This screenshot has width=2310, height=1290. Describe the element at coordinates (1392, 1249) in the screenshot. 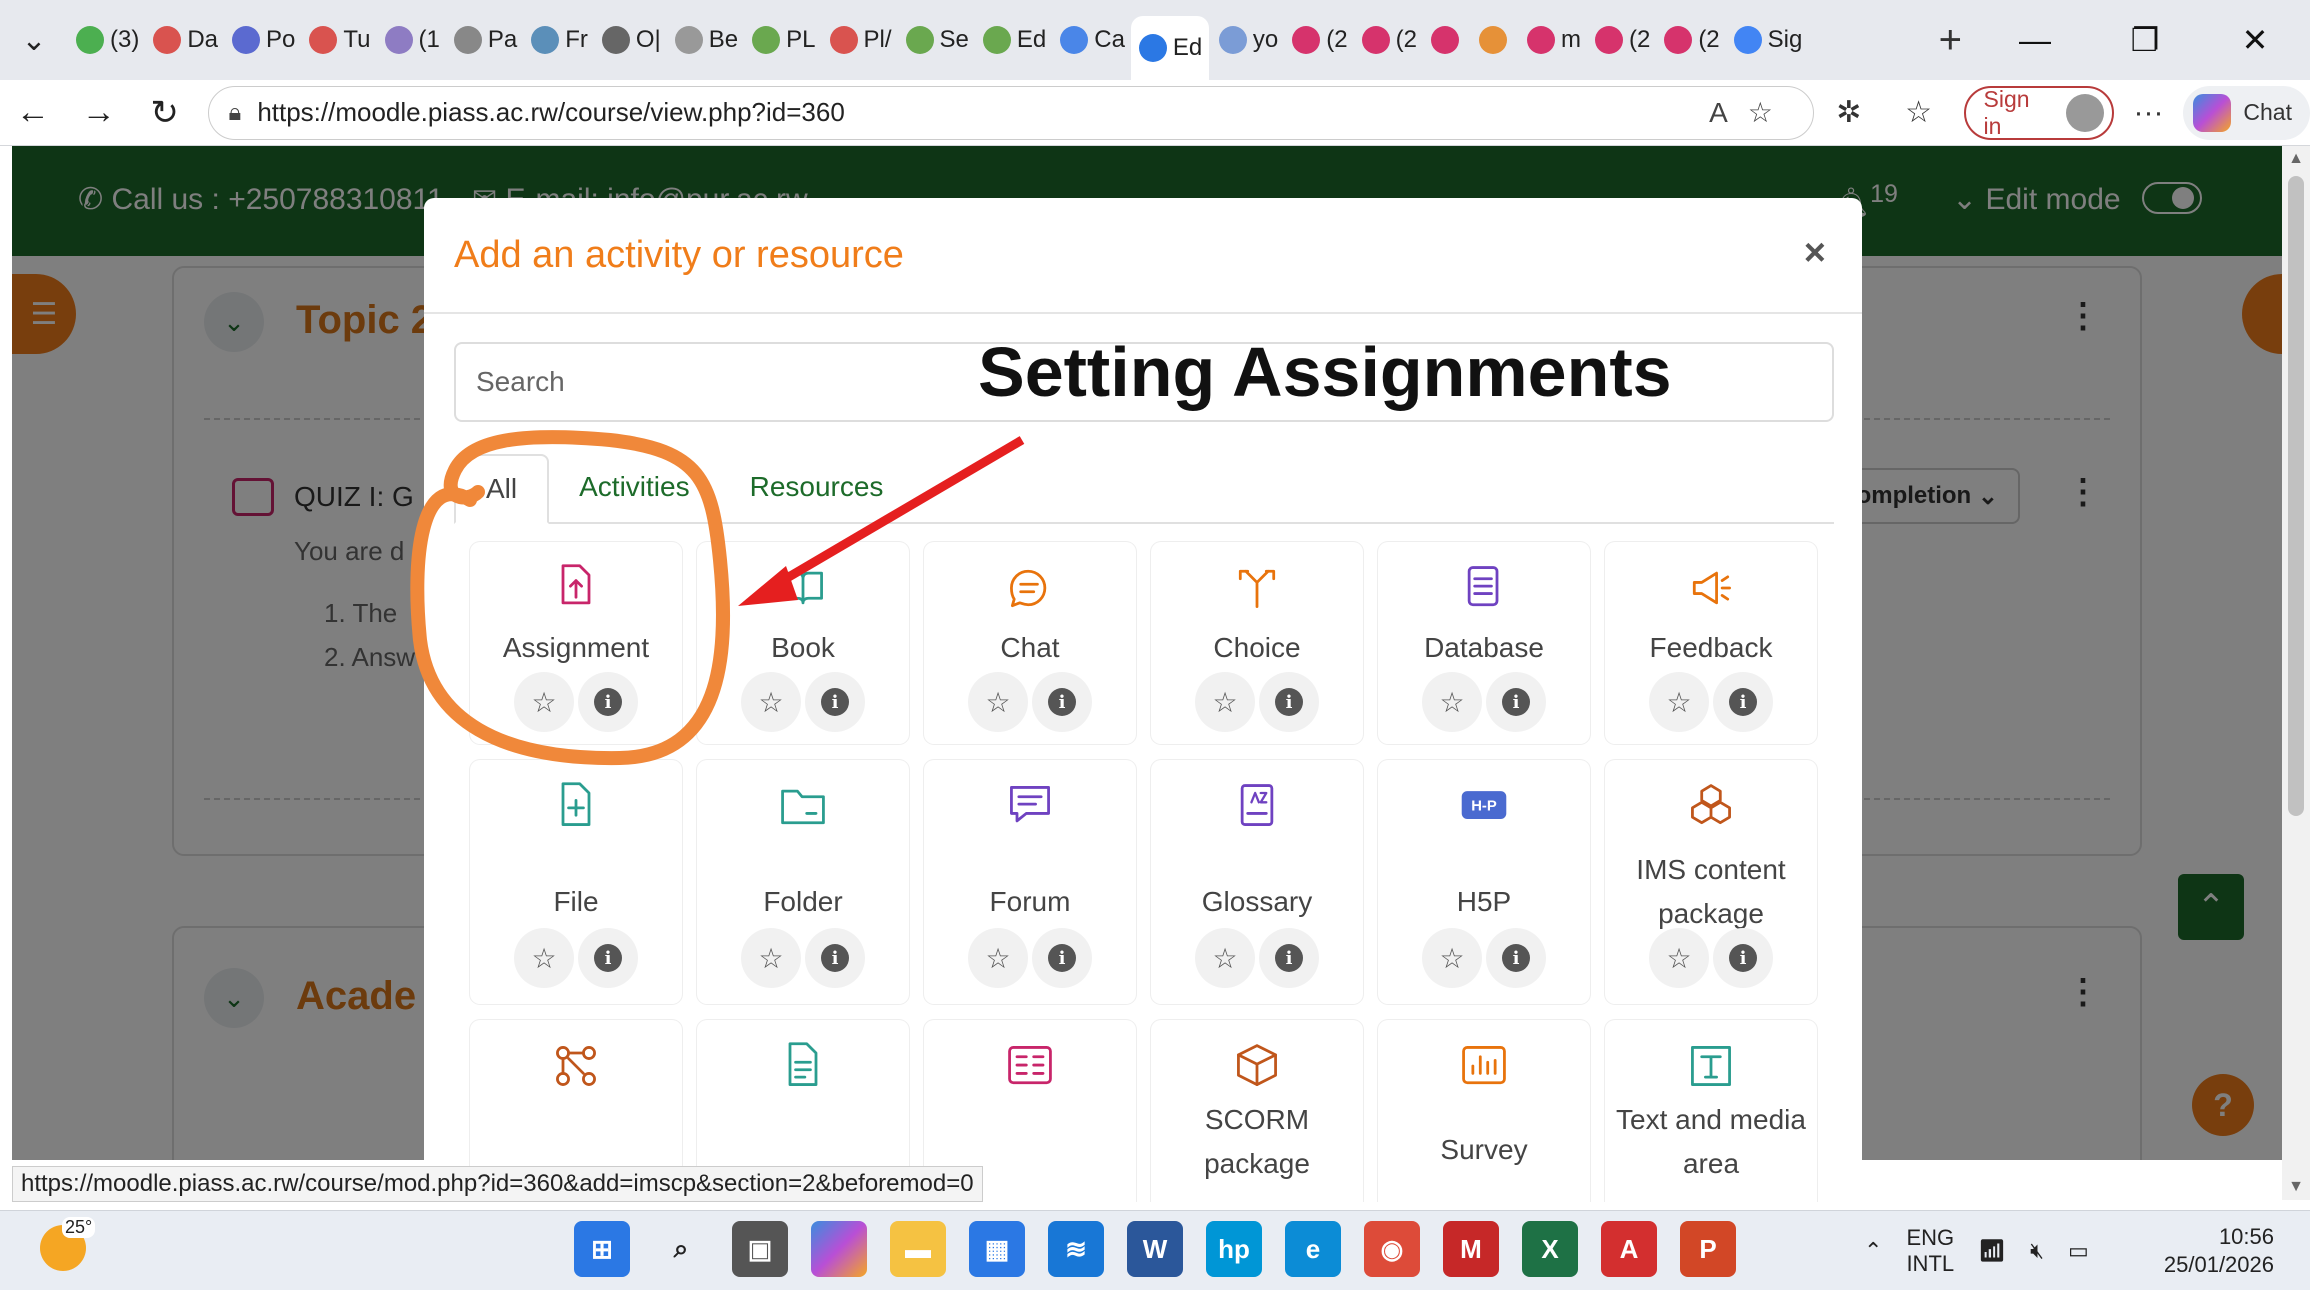

I see `chrome-icon: ◉` at that location.